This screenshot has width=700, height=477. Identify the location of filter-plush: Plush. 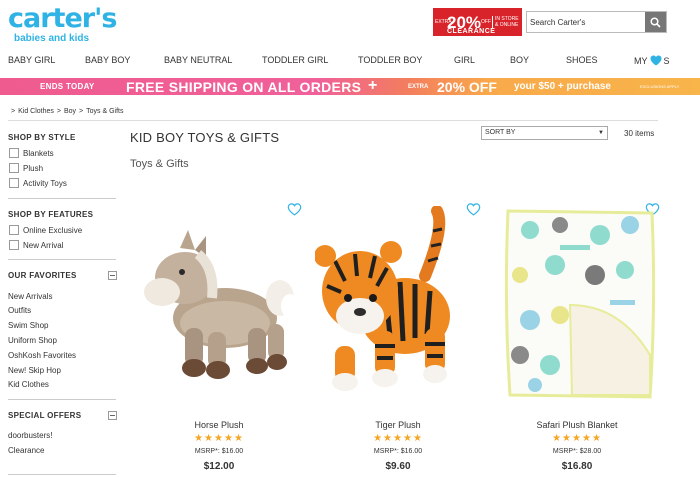
(26, 168).